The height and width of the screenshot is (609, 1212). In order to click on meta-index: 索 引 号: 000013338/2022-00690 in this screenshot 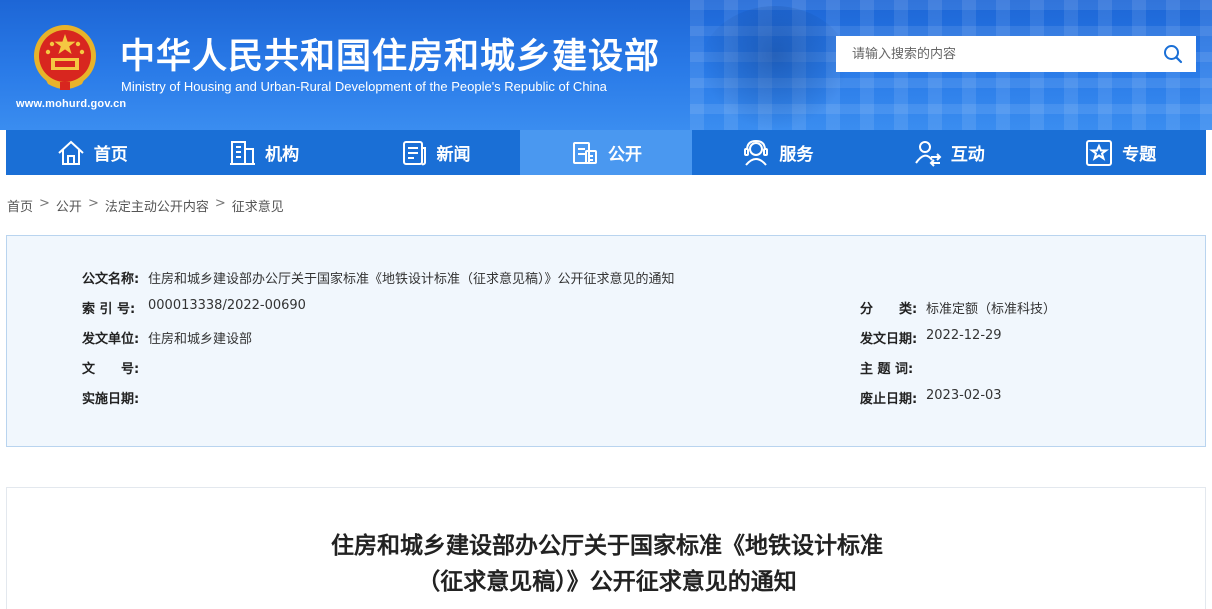, I will do `click(194, 307)`.